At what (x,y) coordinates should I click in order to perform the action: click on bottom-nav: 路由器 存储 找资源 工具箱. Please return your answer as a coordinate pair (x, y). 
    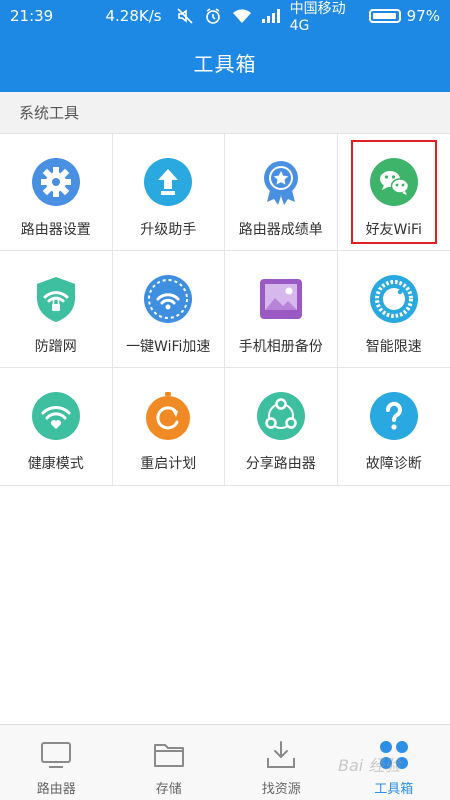
    Looking at the image, I should click on (225, 762).